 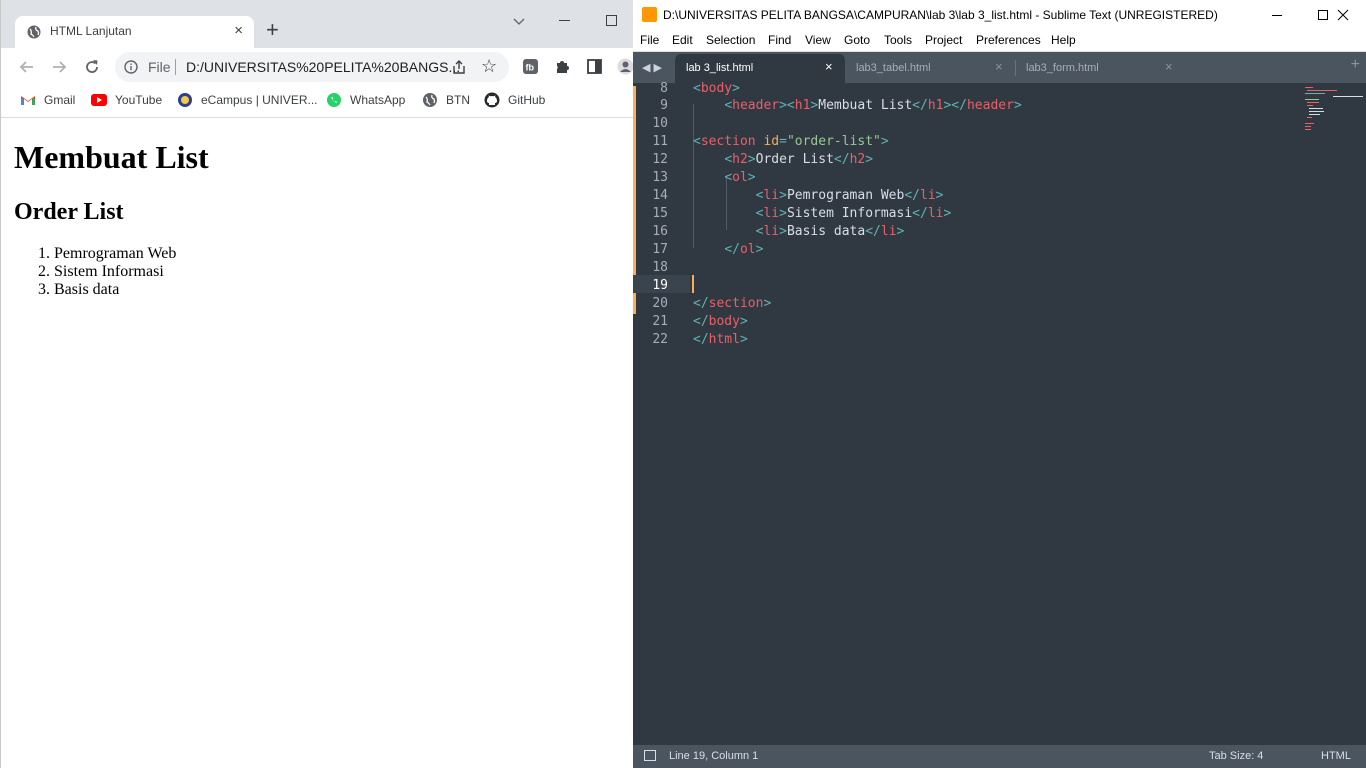 What do you see at coordinates (650, 755) in the screenshot?
I see `panel-toggle-icon` at bounding box center [650, 755].